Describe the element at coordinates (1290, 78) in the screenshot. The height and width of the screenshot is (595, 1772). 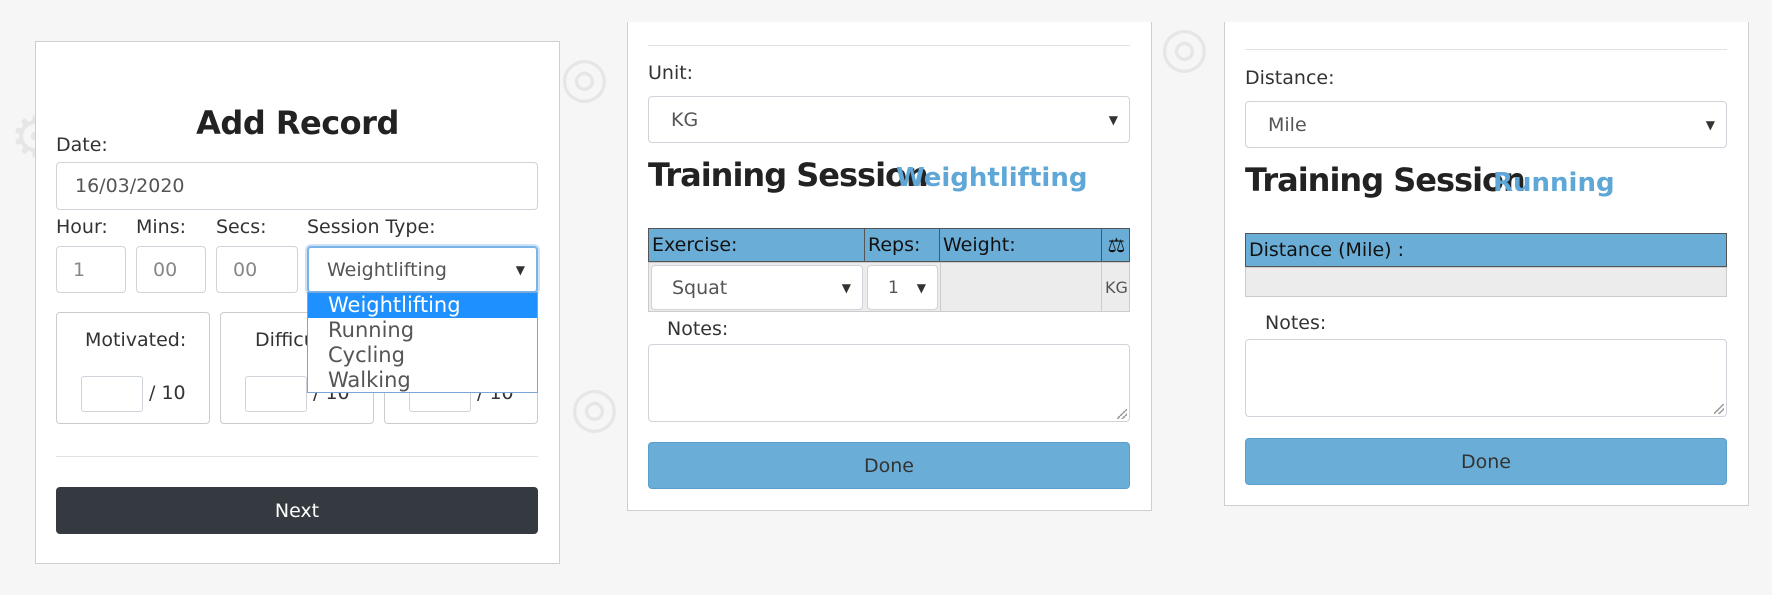
I see `distance-label: Distance:` at that location.